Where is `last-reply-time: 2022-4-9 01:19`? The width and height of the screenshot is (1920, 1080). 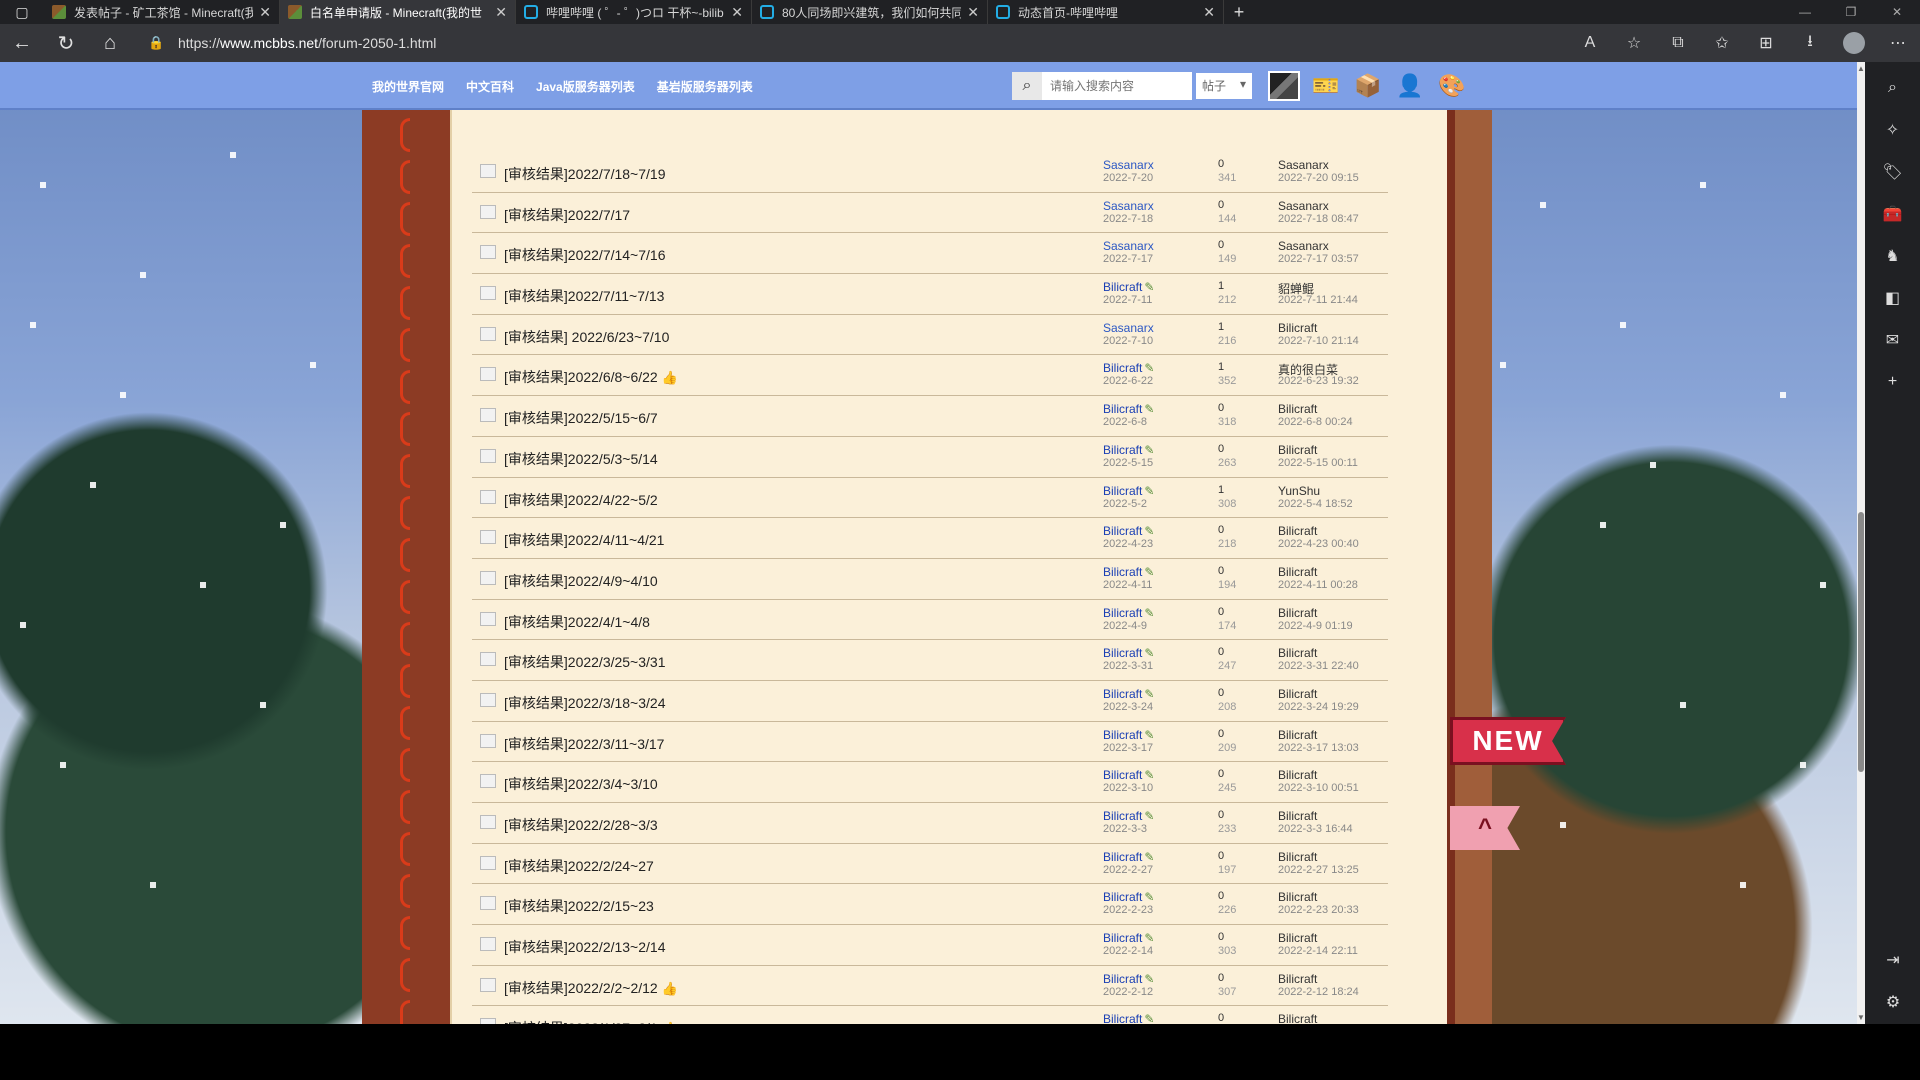
last-reply-time: 2022-4-9 01:19 is located at coordinates (1315, 626).